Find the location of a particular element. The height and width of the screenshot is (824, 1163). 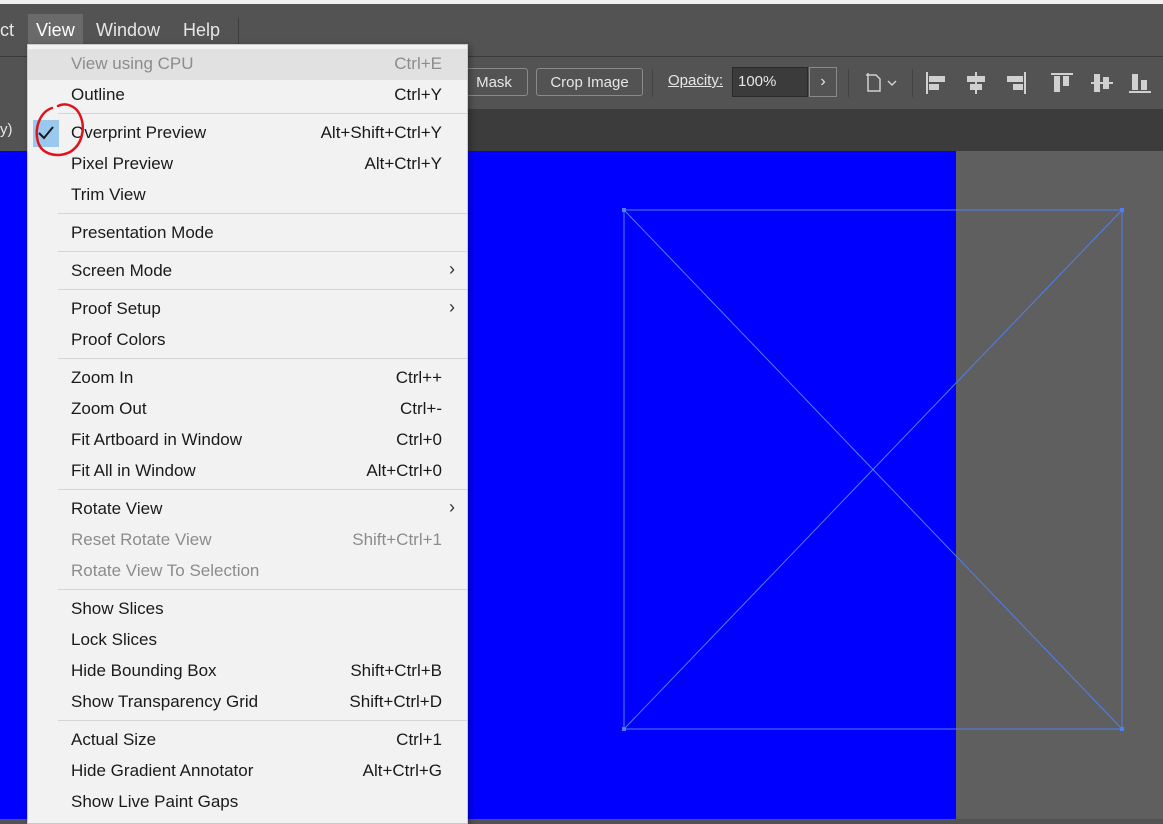

menu-item-zoom-out: Zoom Out Ctrl+- is located at coordinates (247, 409).